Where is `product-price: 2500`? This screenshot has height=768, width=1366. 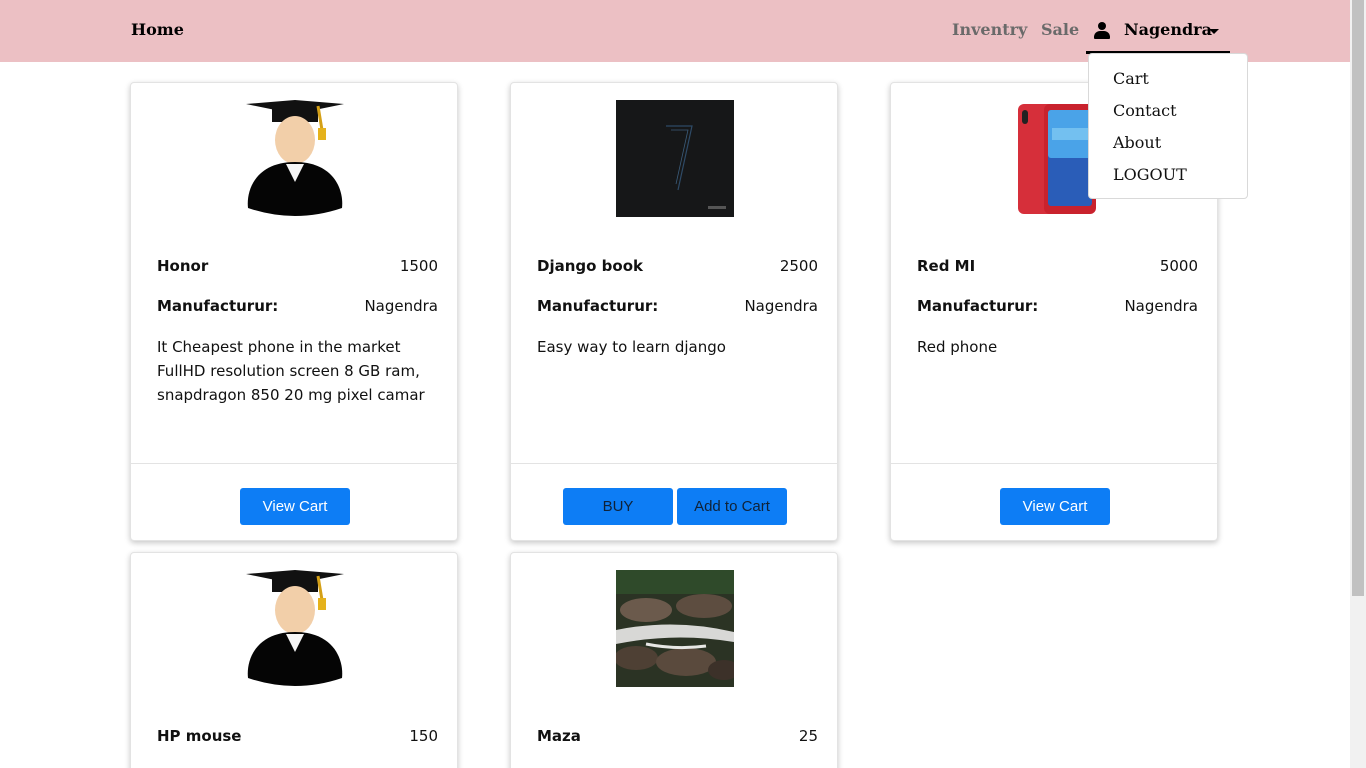 product-price: 2500 is located at coordinates (798, 266).